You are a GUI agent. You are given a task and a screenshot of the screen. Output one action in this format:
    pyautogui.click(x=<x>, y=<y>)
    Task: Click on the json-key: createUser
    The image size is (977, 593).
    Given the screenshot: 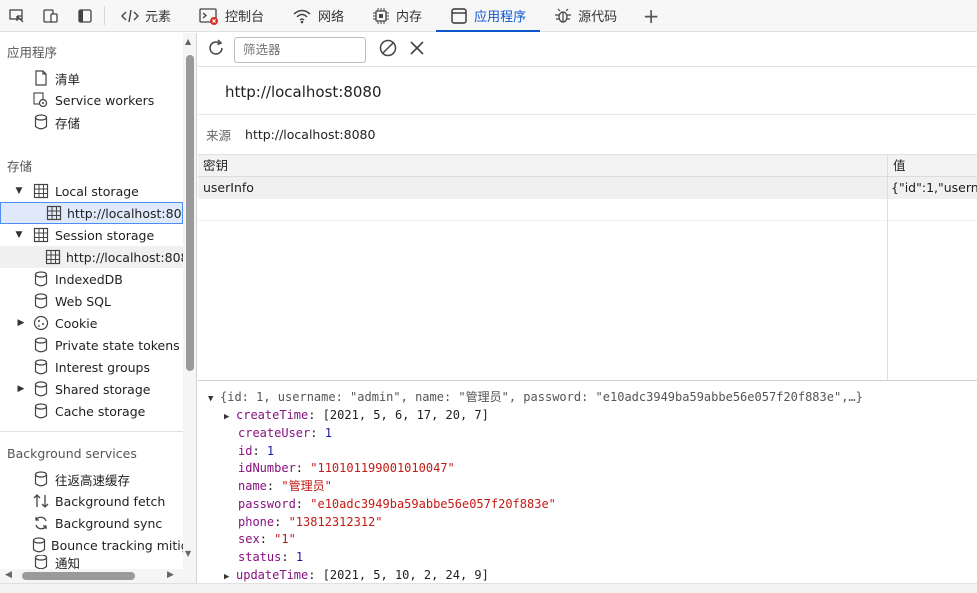 What is the action you would take?
    pyautogui.click(x=274, y=433)
    